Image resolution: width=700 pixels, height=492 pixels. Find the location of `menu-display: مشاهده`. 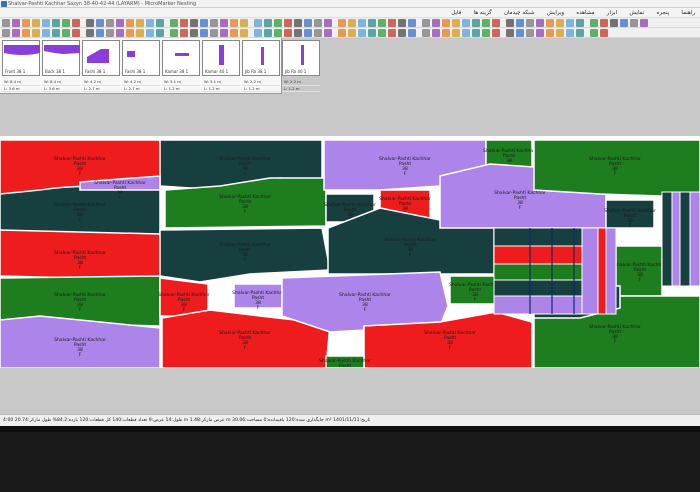

menu-display: مشاهده is located at coordinates (585, 13).